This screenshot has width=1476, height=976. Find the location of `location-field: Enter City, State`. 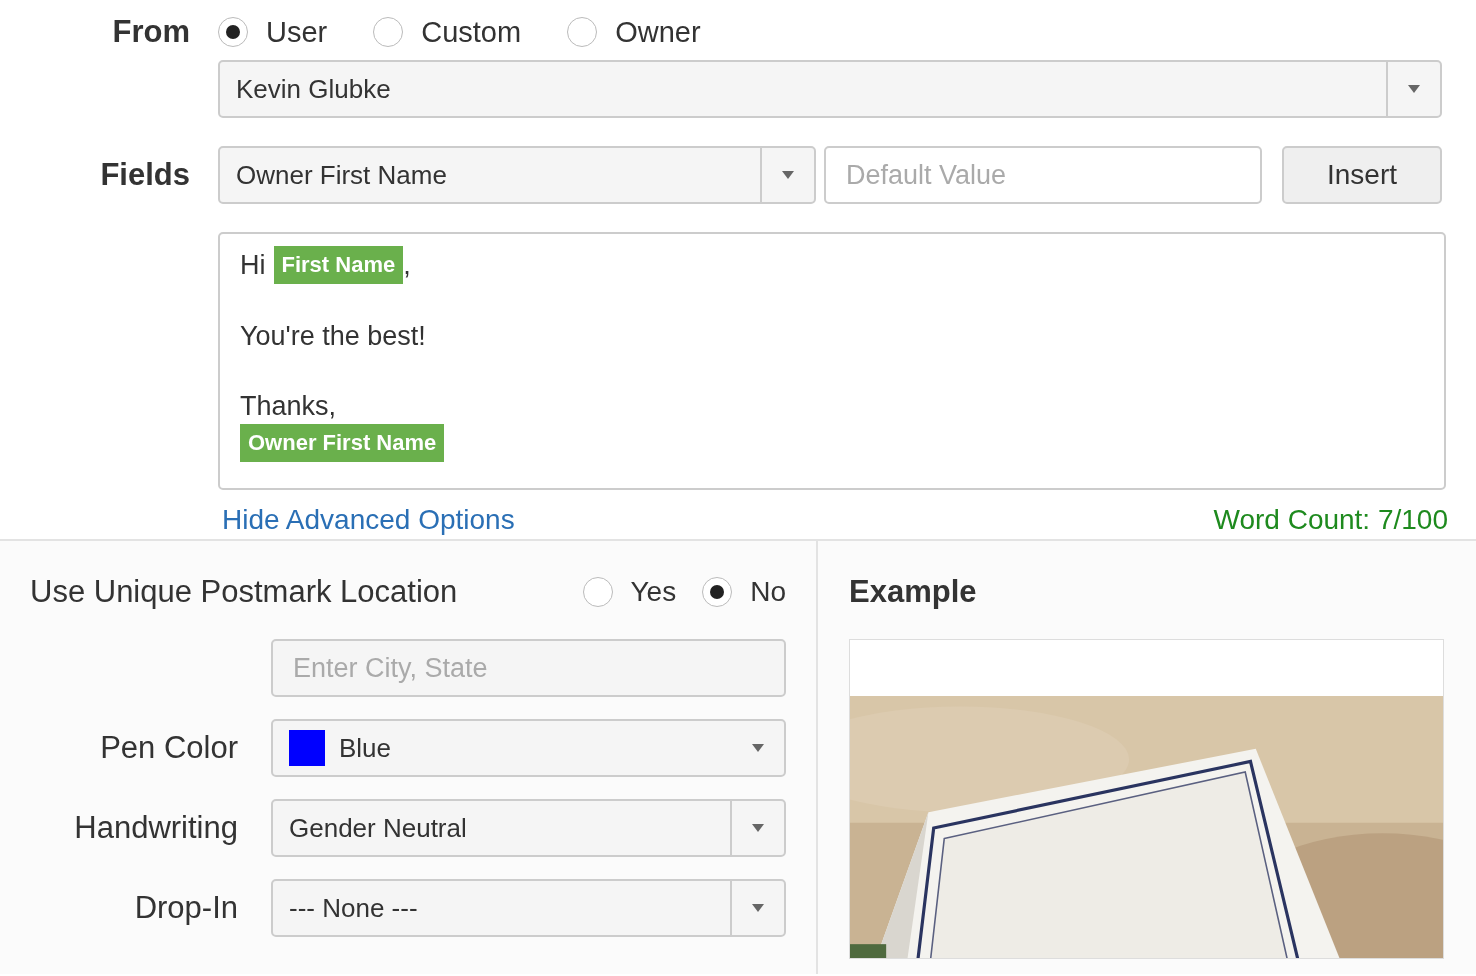

location-field: Enter City, State is located at coordinates (528, 668).